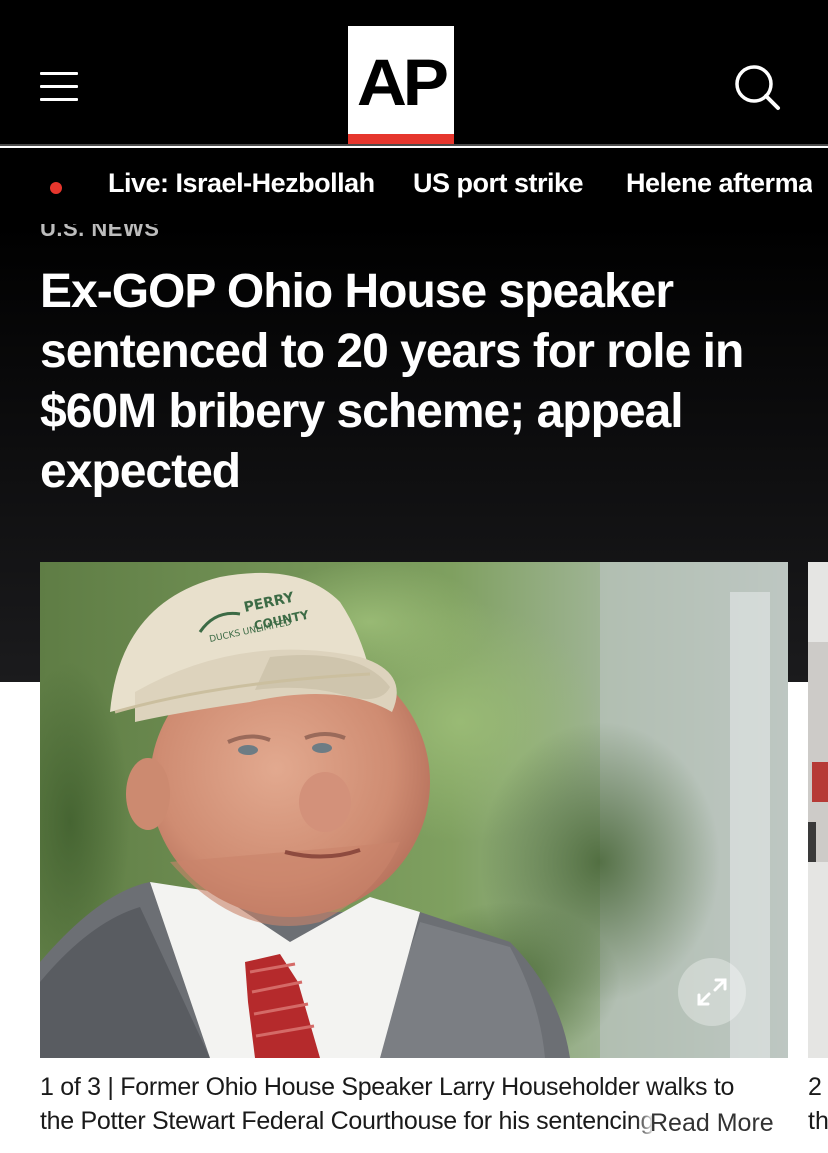  Describe the element at coordinates (241, 183) in the screenshot. I see `trending-link-israel-hezbollah: Live: Israel-Hezbollah` at that location.